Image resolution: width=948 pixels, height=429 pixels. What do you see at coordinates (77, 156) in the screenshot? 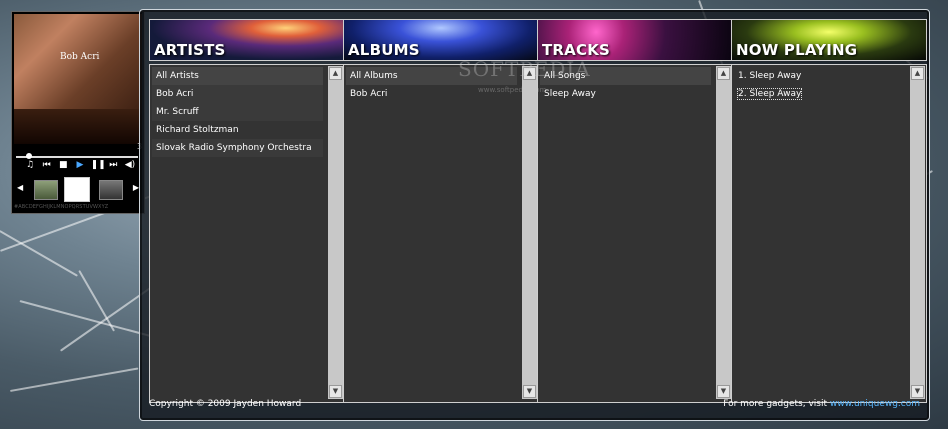
I see `seek-bar` at bounding box center [77, 156].